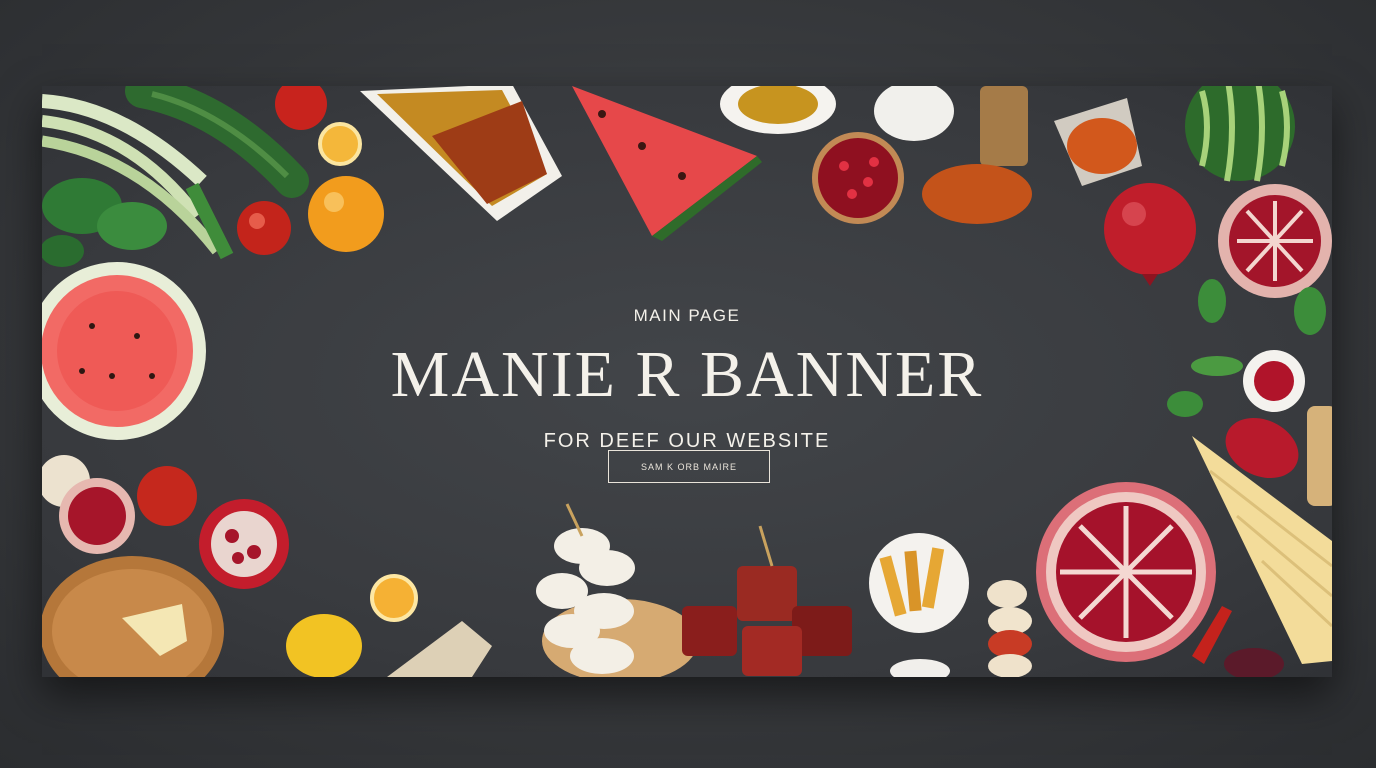  Describe the element at coordinates (461, 153) in the screenshot. I see `spice-tray-icon` at that location.